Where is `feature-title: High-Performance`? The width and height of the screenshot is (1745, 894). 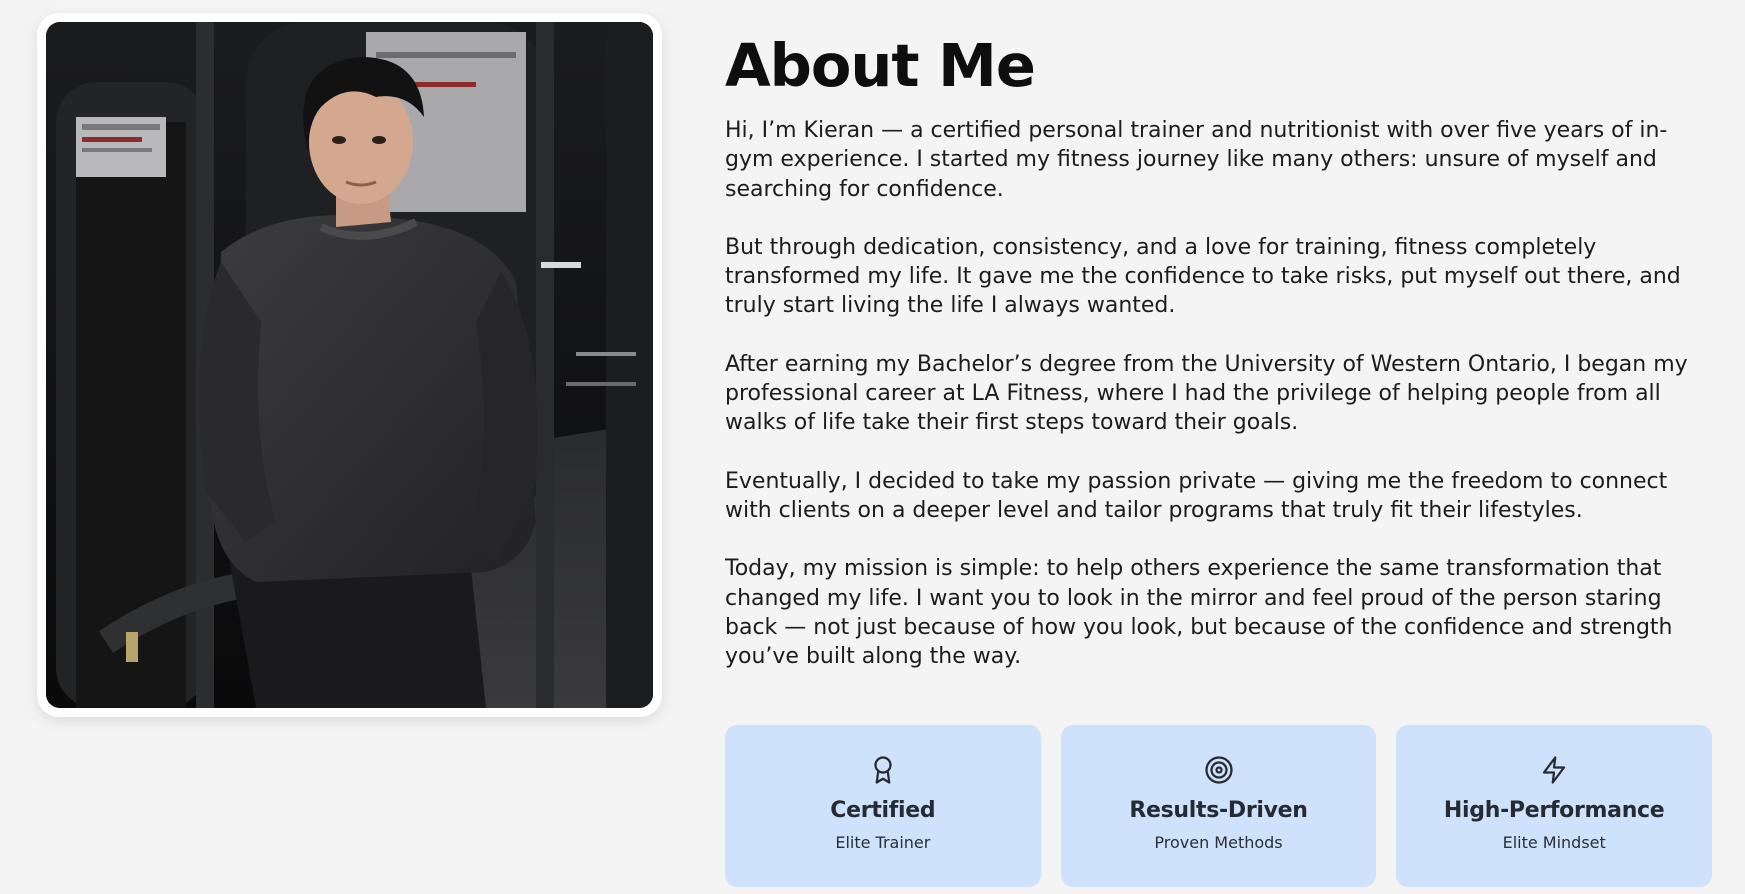 feature-title: High-Performance is located at coordinates (1554, 810).